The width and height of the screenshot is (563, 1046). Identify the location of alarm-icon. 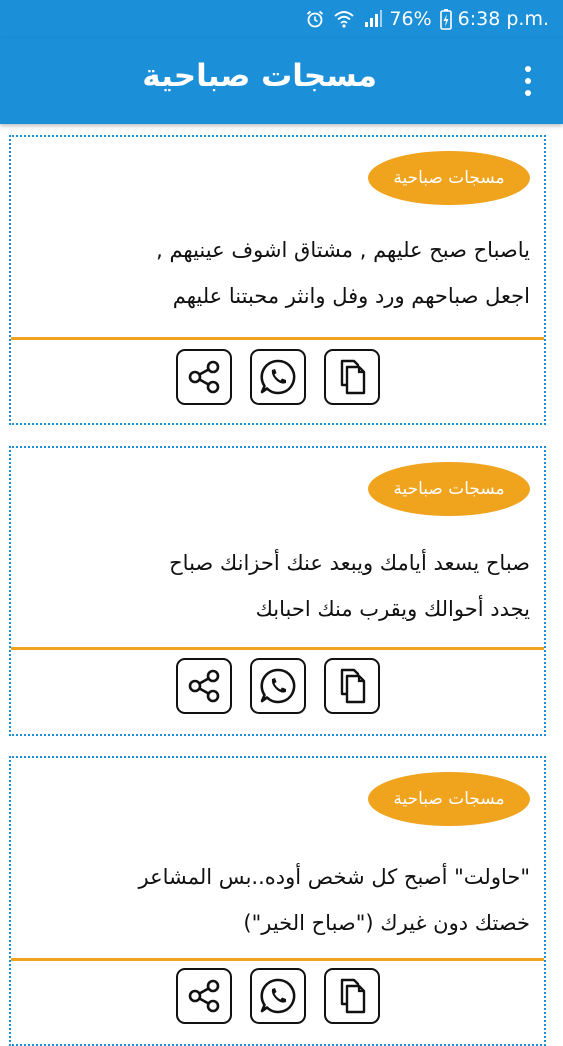
(315, 19).